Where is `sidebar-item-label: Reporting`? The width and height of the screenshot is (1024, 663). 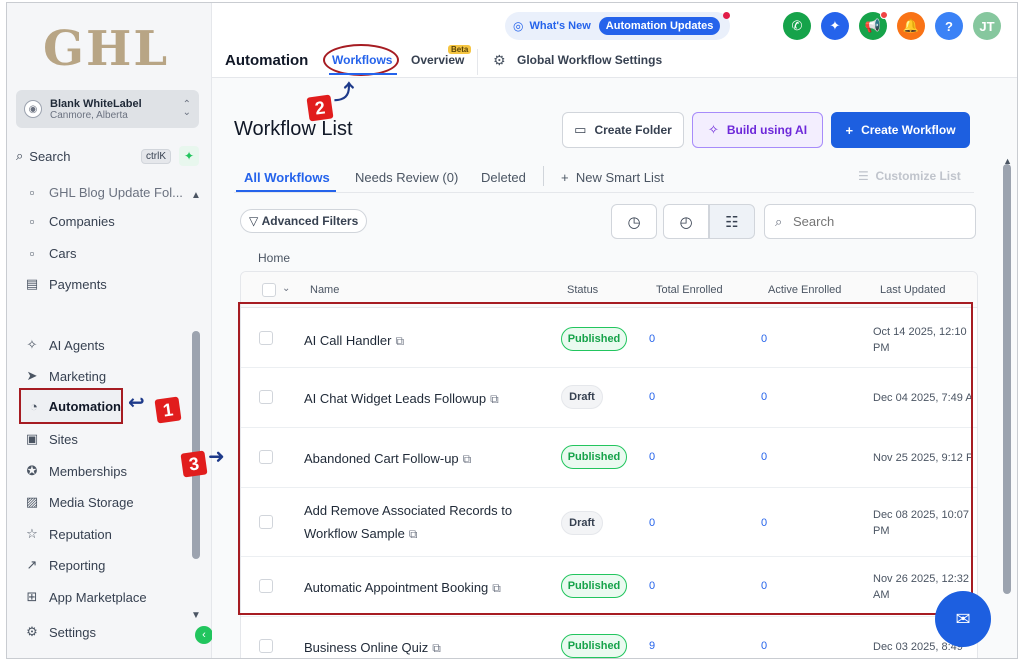
sidebar-item-label: Reporting is located at coordinates (77, 565).